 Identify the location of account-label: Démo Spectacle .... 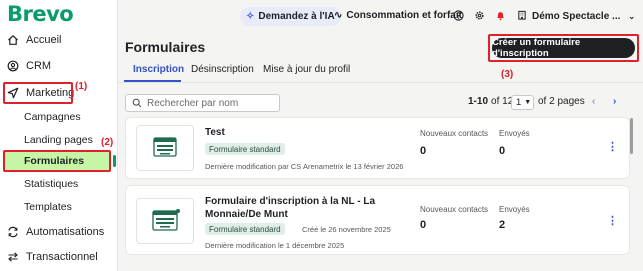
(576, 16).